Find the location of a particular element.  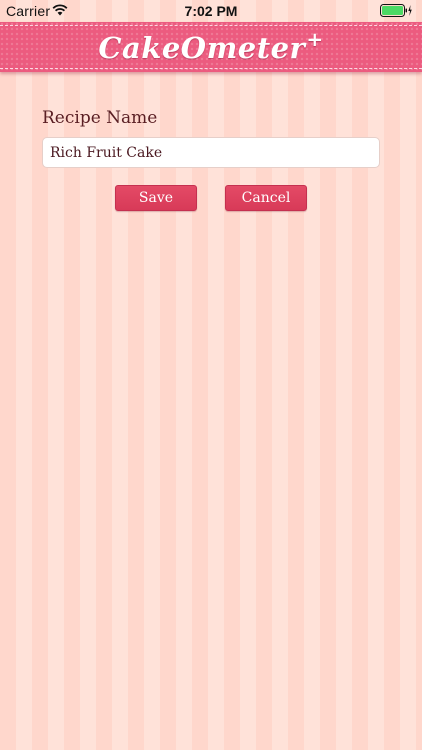

app-title-text: CakeOmeter is located at coordinates (202, 48).